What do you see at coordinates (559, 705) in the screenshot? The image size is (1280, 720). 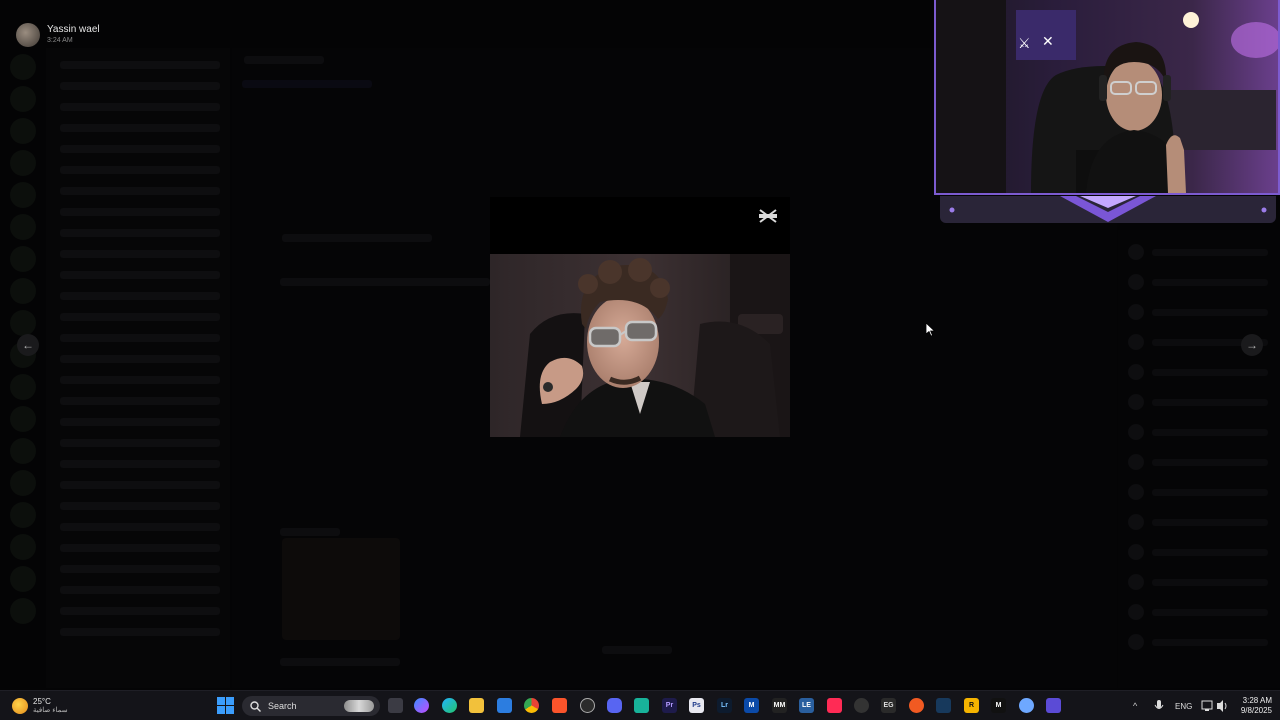 I see `brave-icon` at bounding box center [559, 705].